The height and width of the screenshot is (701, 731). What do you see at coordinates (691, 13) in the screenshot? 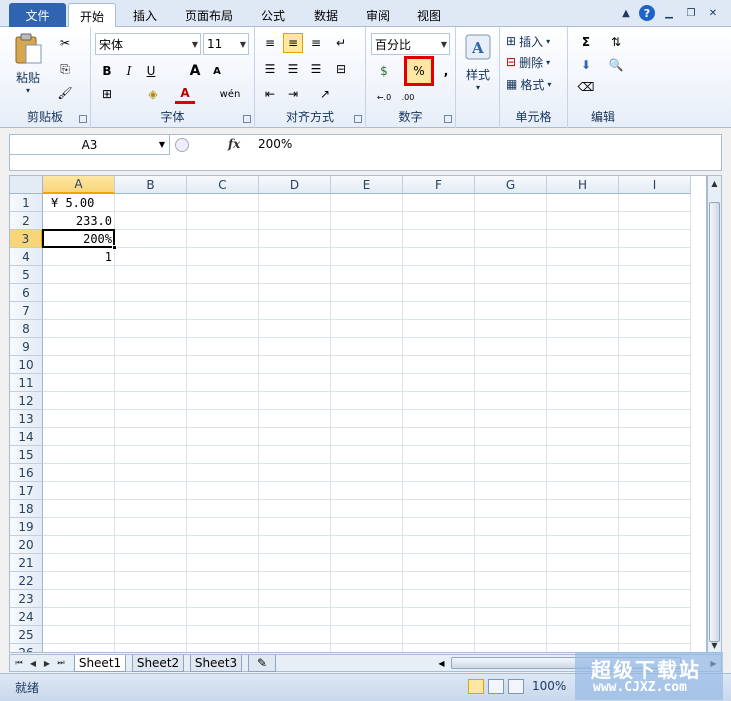
I see `restore-window-icon: ❐` at bounding box center [691, 13].